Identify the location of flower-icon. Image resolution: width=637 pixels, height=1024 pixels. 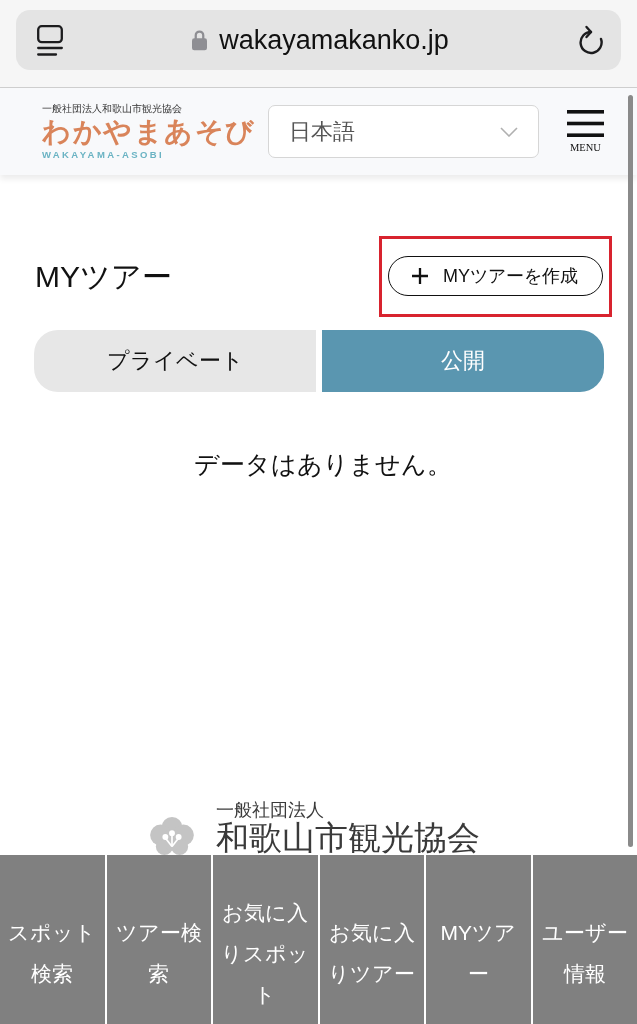
(172, 836).